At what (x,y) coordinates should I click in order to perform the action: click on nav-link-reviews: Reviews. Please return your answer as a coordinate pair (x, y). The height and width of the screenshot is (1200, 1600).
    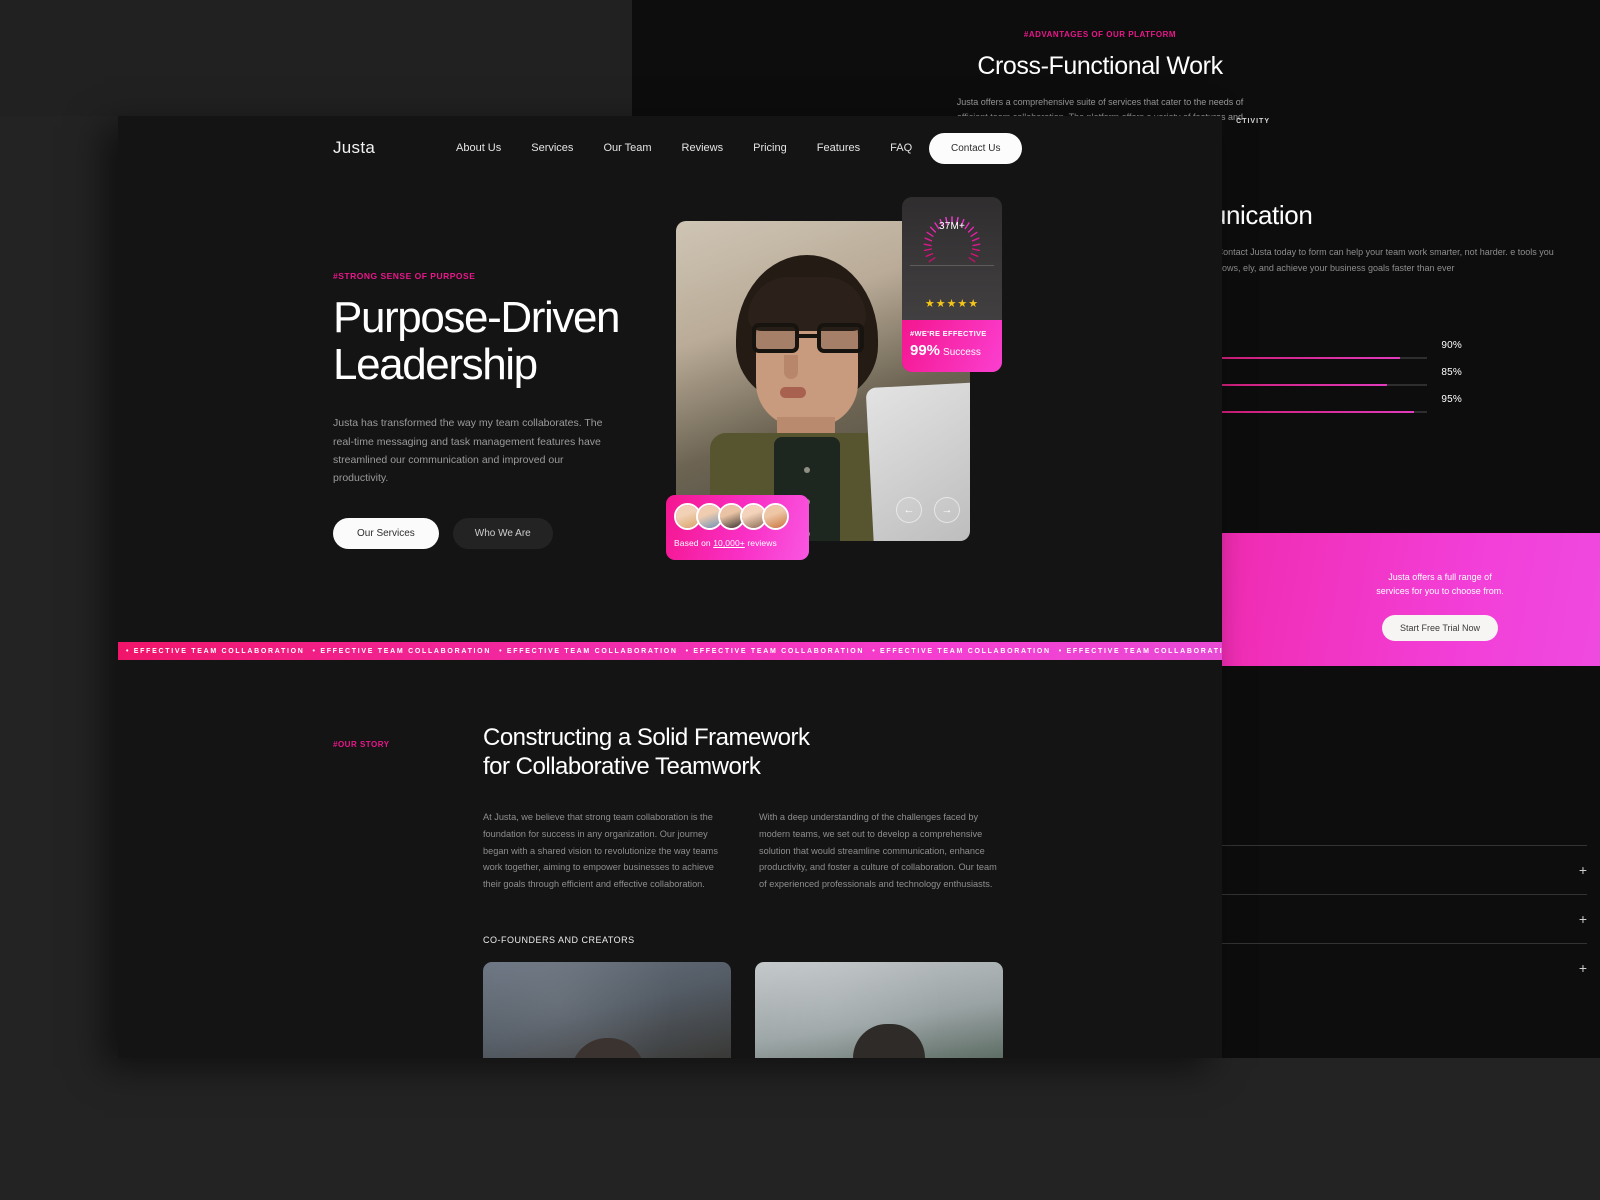
    Looking at the image, I should click on (703, 148).